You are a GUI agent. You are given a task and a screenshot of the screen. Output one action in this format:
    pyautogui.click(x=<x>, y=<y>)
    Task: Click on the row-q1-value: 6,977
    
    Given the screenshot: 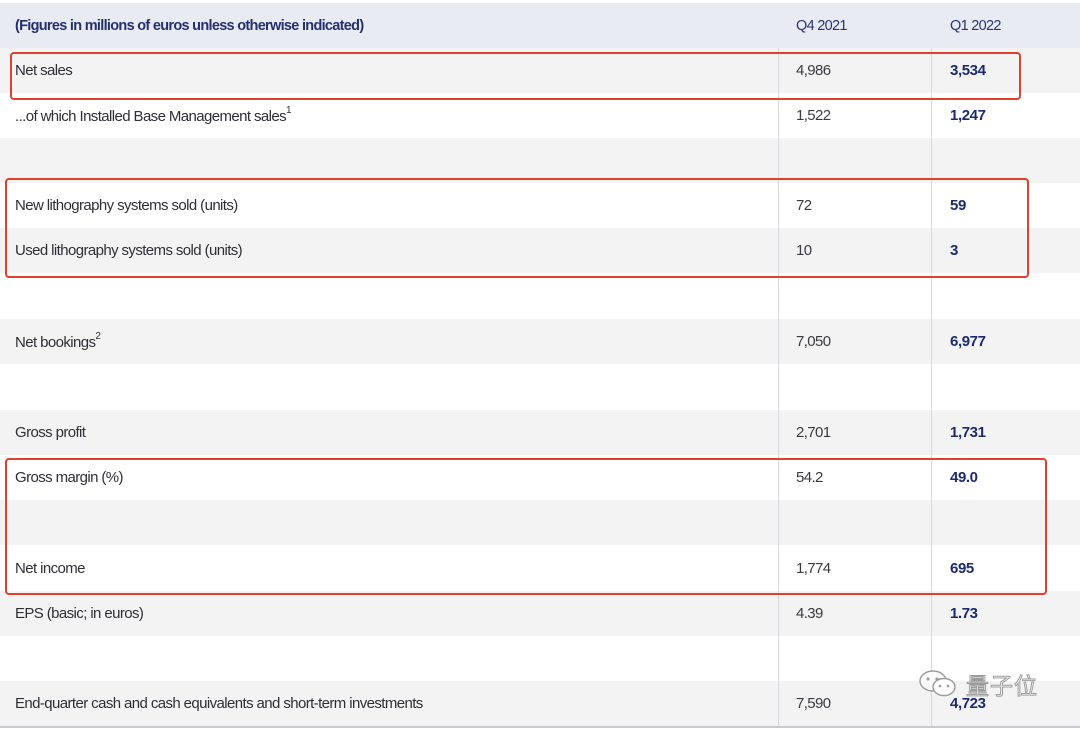 What is the action you would take?
    pyautogui.click(x=968, y=341)
    